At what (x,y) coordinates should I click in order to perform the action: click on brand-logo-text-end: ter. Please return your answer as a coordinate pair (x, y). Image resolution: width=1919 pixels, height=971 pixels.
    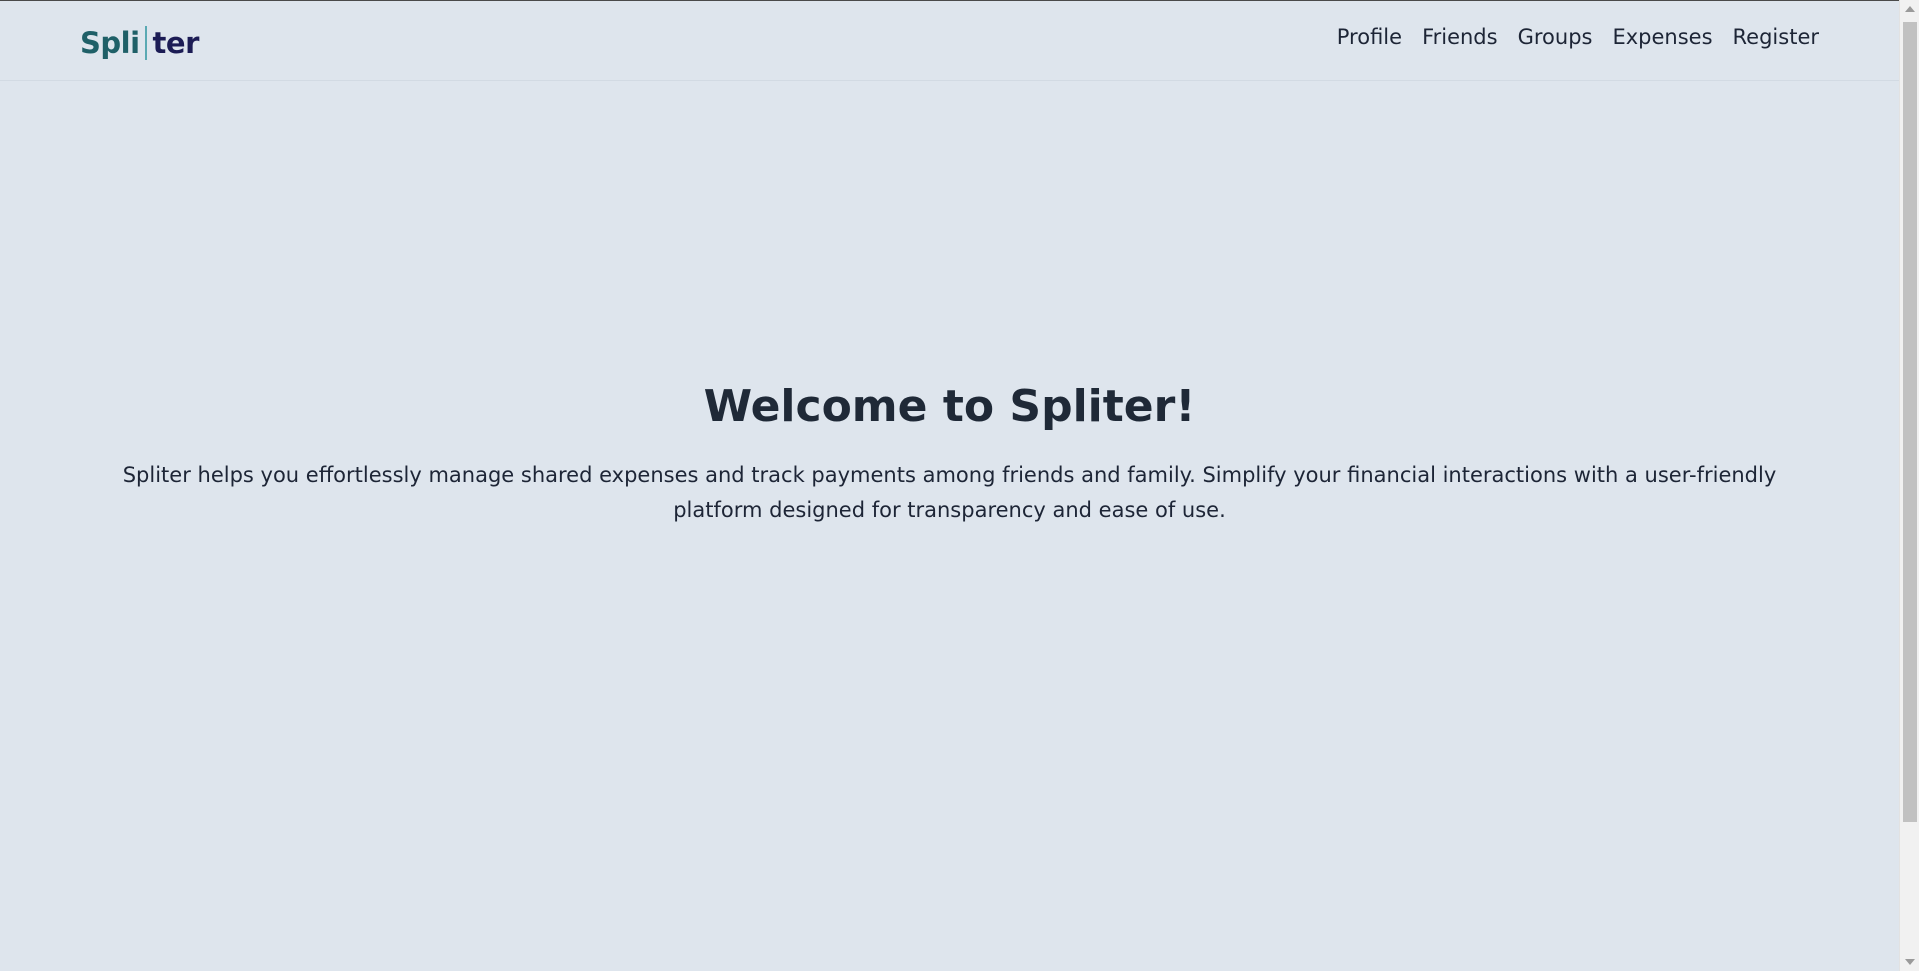
    Looking at the image, I should click on (176, 43).